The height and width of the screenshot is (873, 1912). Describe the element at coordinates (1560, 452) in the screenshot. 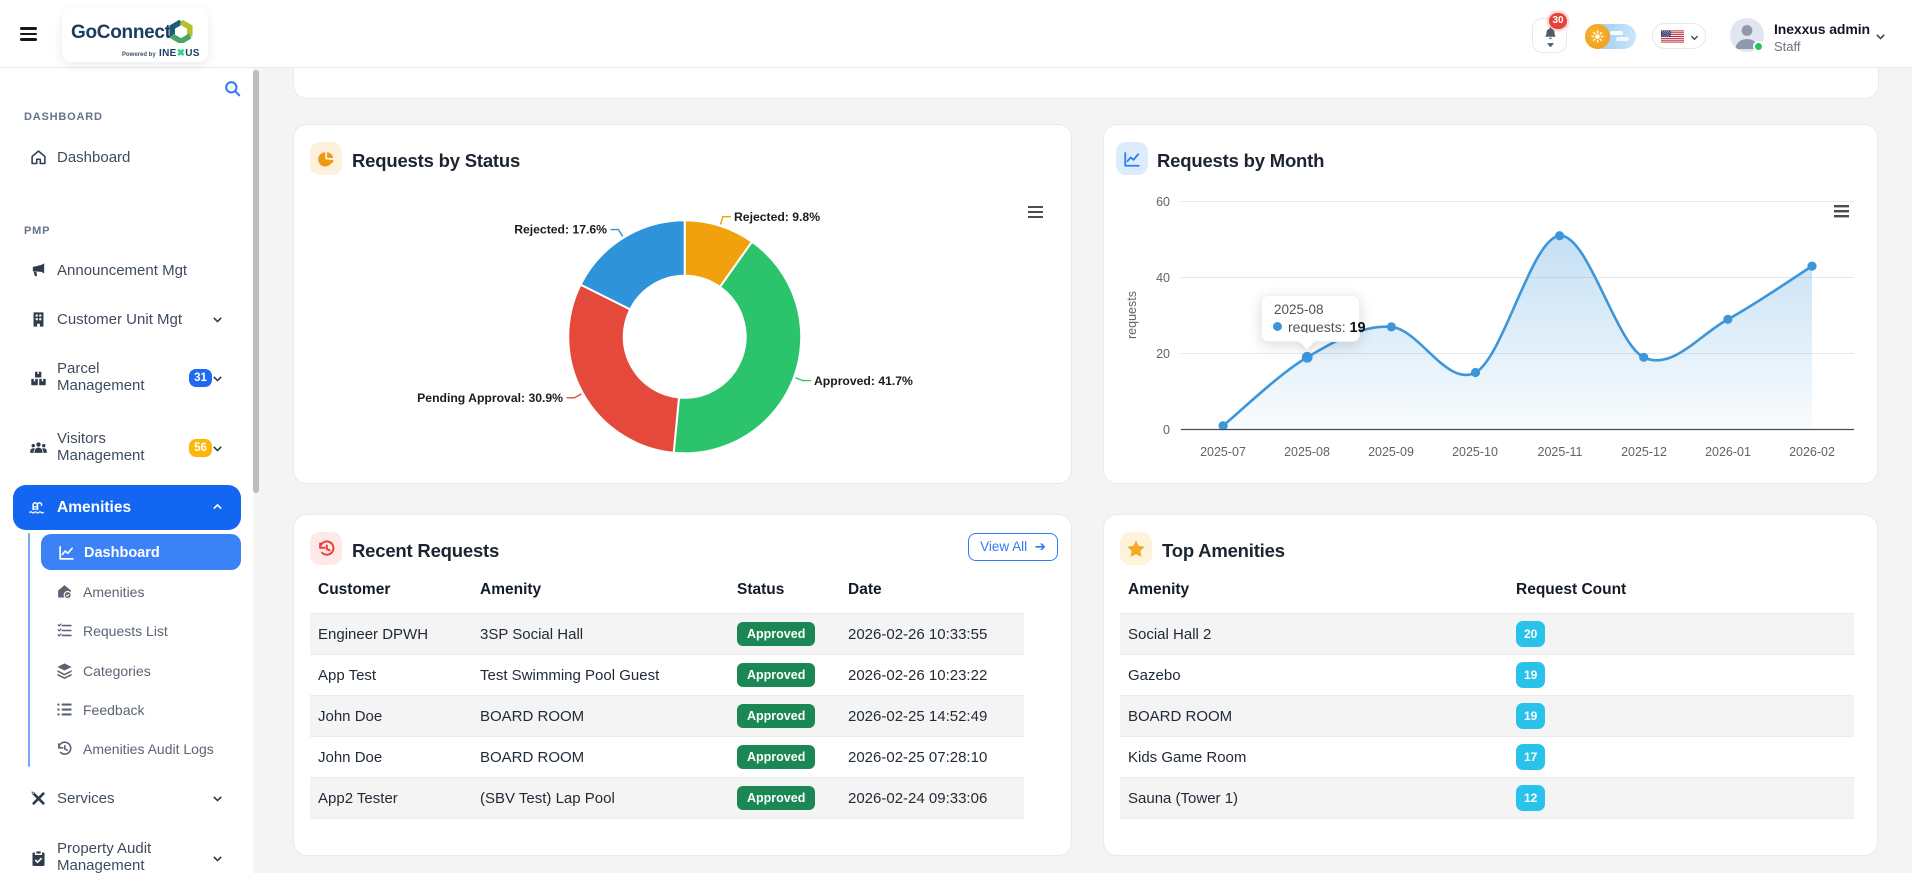

I see `svg-text: 2025-11` at that location.